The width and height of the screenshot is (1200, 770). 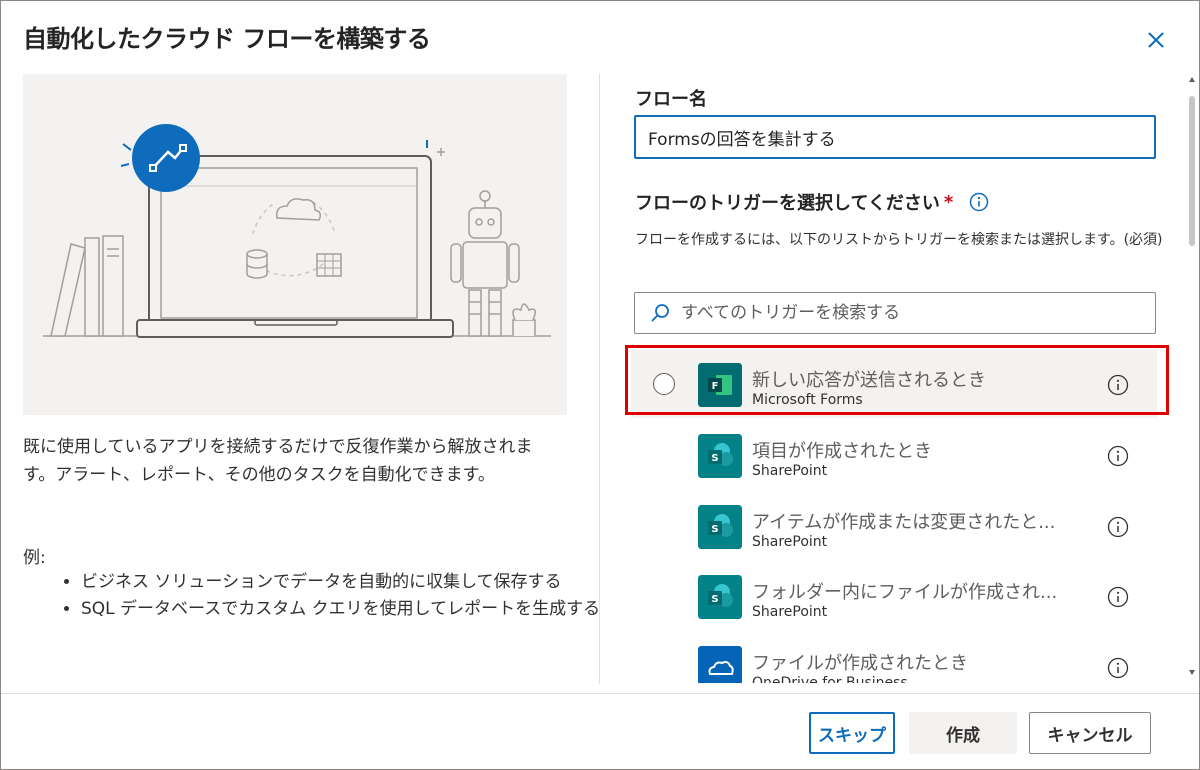 I want to click on example-label: 例:, so click(x=34, y=558).